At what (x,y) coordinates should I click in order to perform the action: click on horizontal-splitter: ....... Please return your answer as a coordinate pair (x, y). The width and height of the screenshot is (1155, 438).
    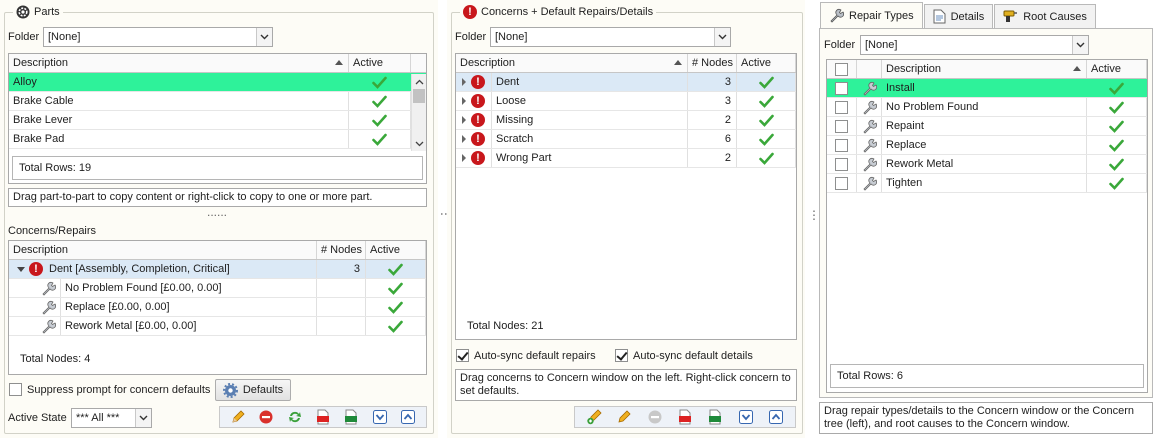
    Looking at the image, I should click on (217, 212).